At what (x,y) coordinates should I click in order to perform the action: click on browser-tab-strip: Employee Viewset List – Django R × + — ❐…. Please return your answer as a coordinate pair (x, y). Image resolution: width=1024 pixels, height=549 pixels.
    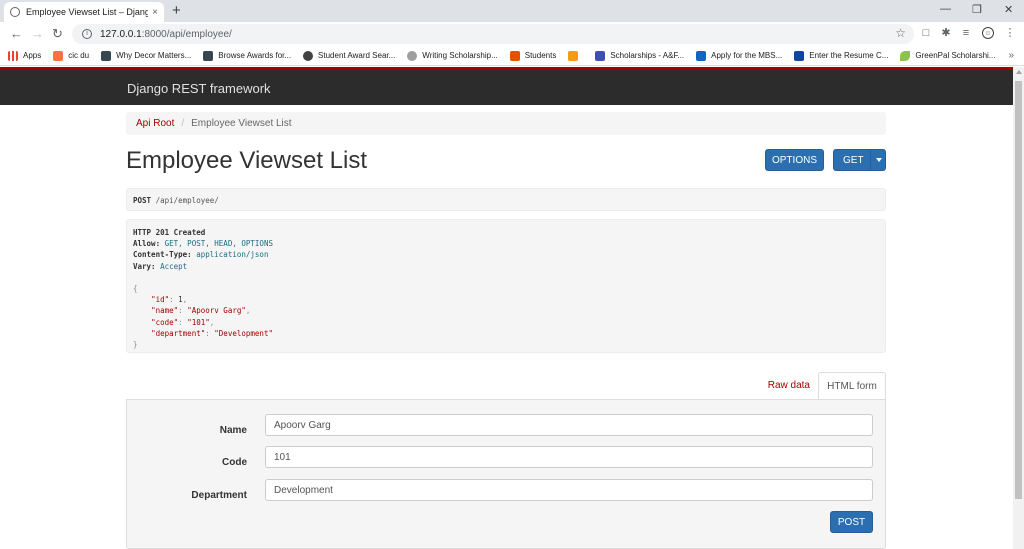
    Looking at the image, I should click on (512, 11).